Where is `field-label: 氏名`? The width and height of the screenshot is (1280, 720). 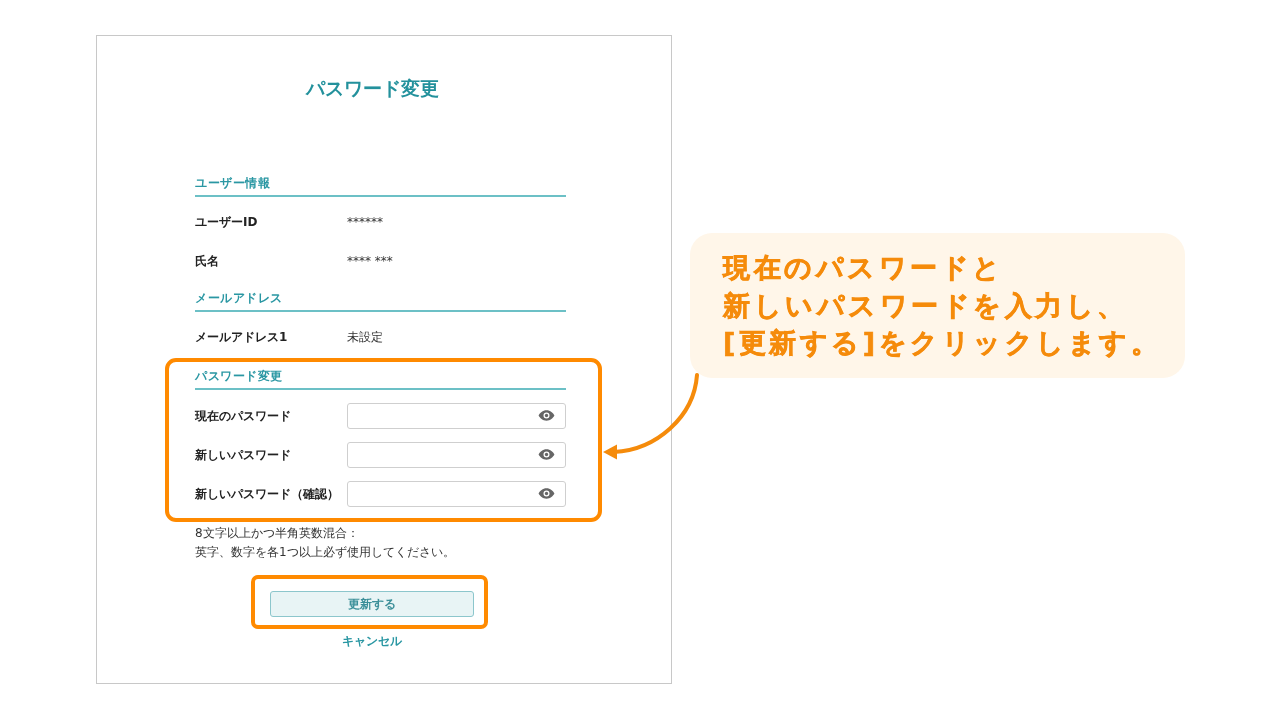
field-label: 氏名 is located at coordinates (207, 260).